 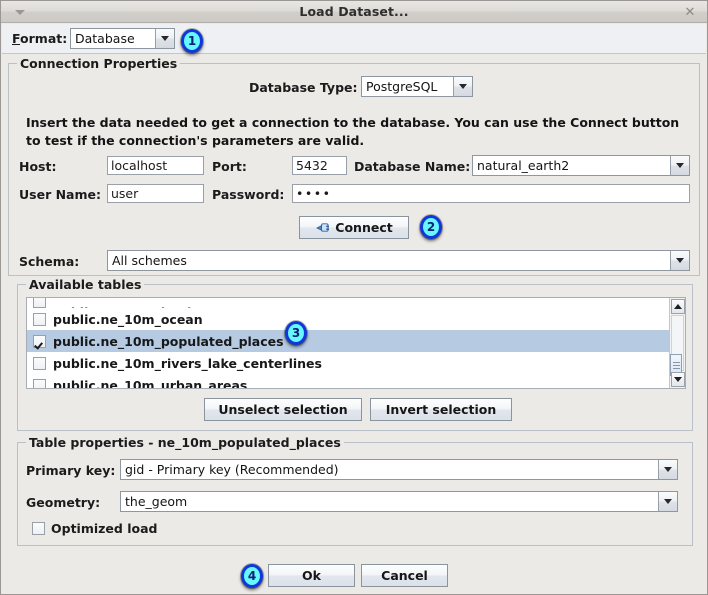 What do you see at coordinates (168, 341) in the screenshot?
I see `table-row-label: public.ne_10m_populated_places` at bounding box center [168, 341].